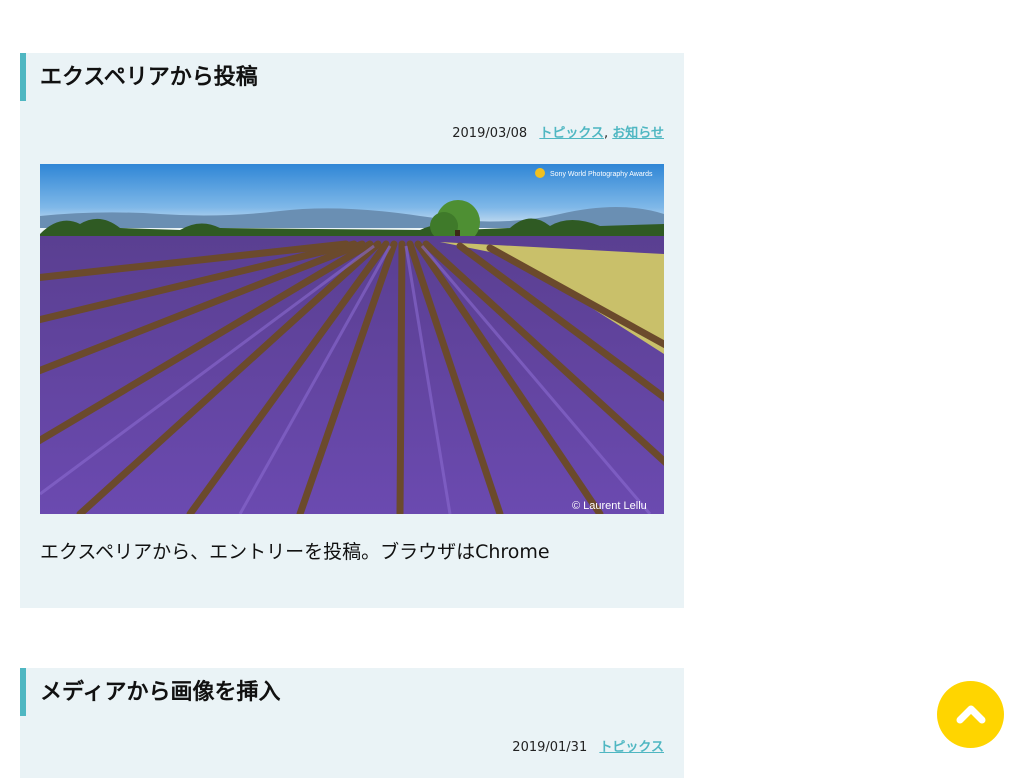 Image resolution: width=1024 pixels, height=778 pixels. Describe the element at coordinates (490, 133) in the screenshot. I see `post-date: 2019/03/08` at that location.